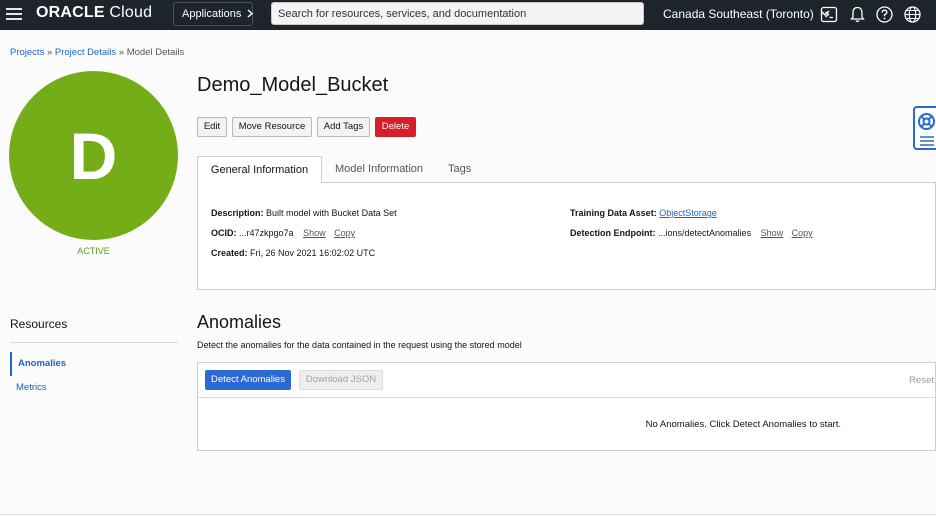  Describe the element at coordinates (738, 14) in the screenshot. I see `region-label: Canada Southeast (Toronto)` at that location.